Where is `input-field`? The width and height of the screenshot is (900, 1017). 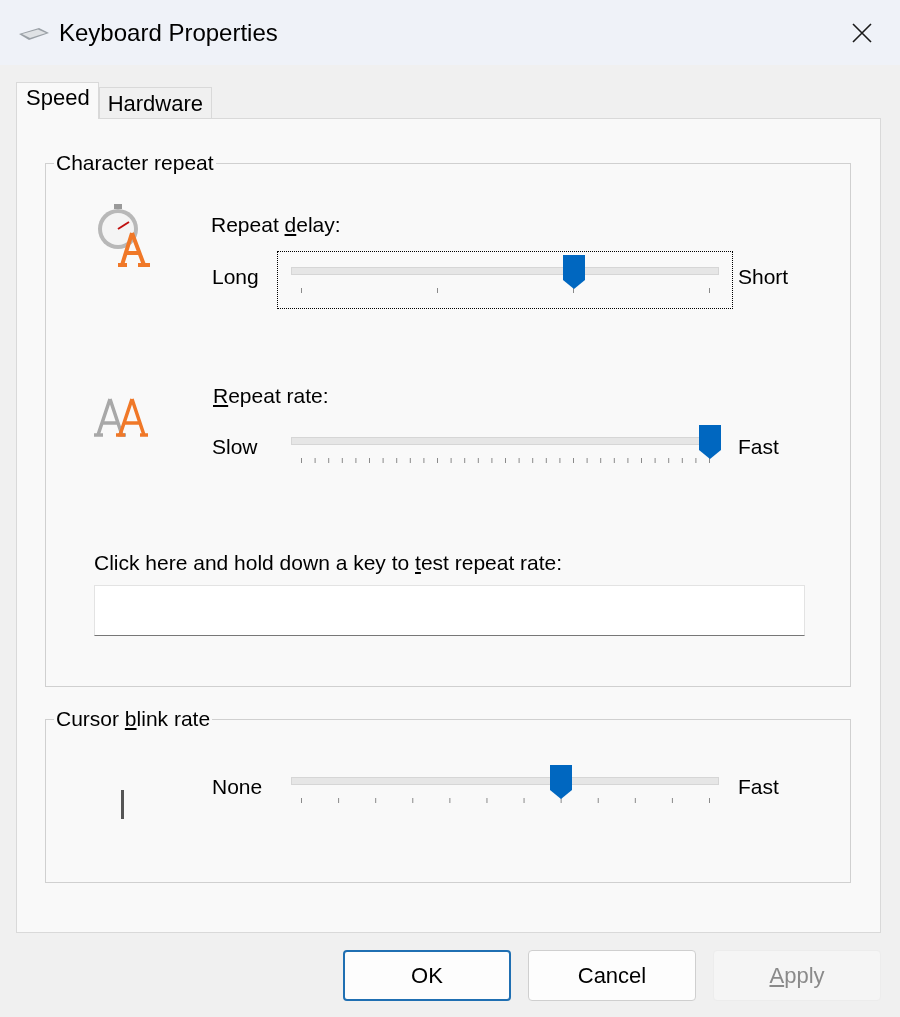 input-field is located at coordinates (449, 610).